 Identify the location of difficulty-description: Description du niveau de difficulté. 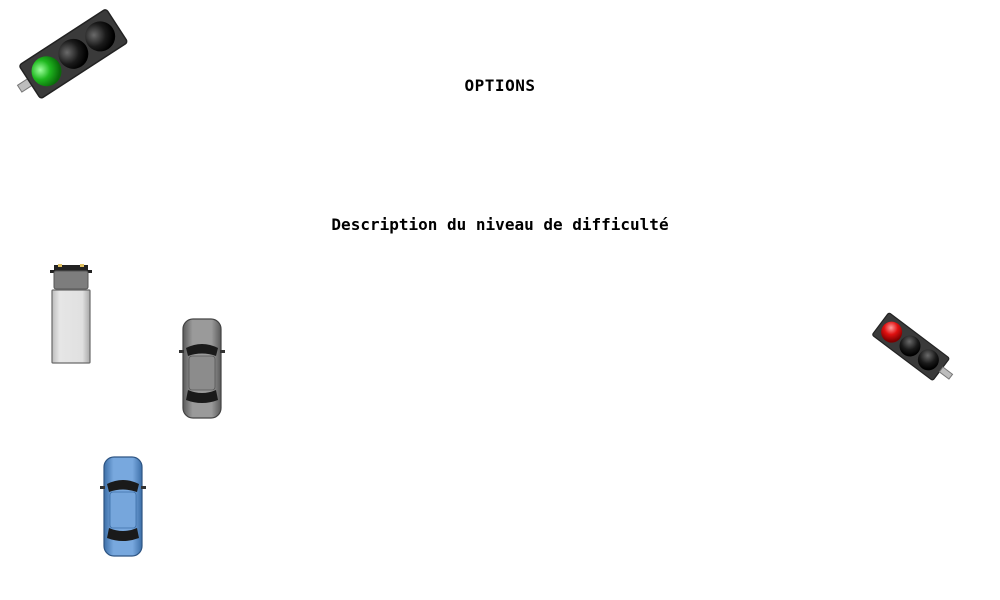
(500, 224).